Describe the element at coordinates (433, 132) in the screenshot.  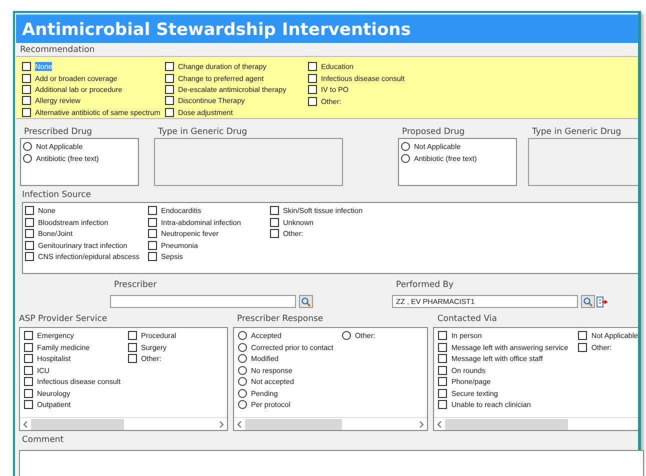
I see `section-label: Proposed Drug` at that location.